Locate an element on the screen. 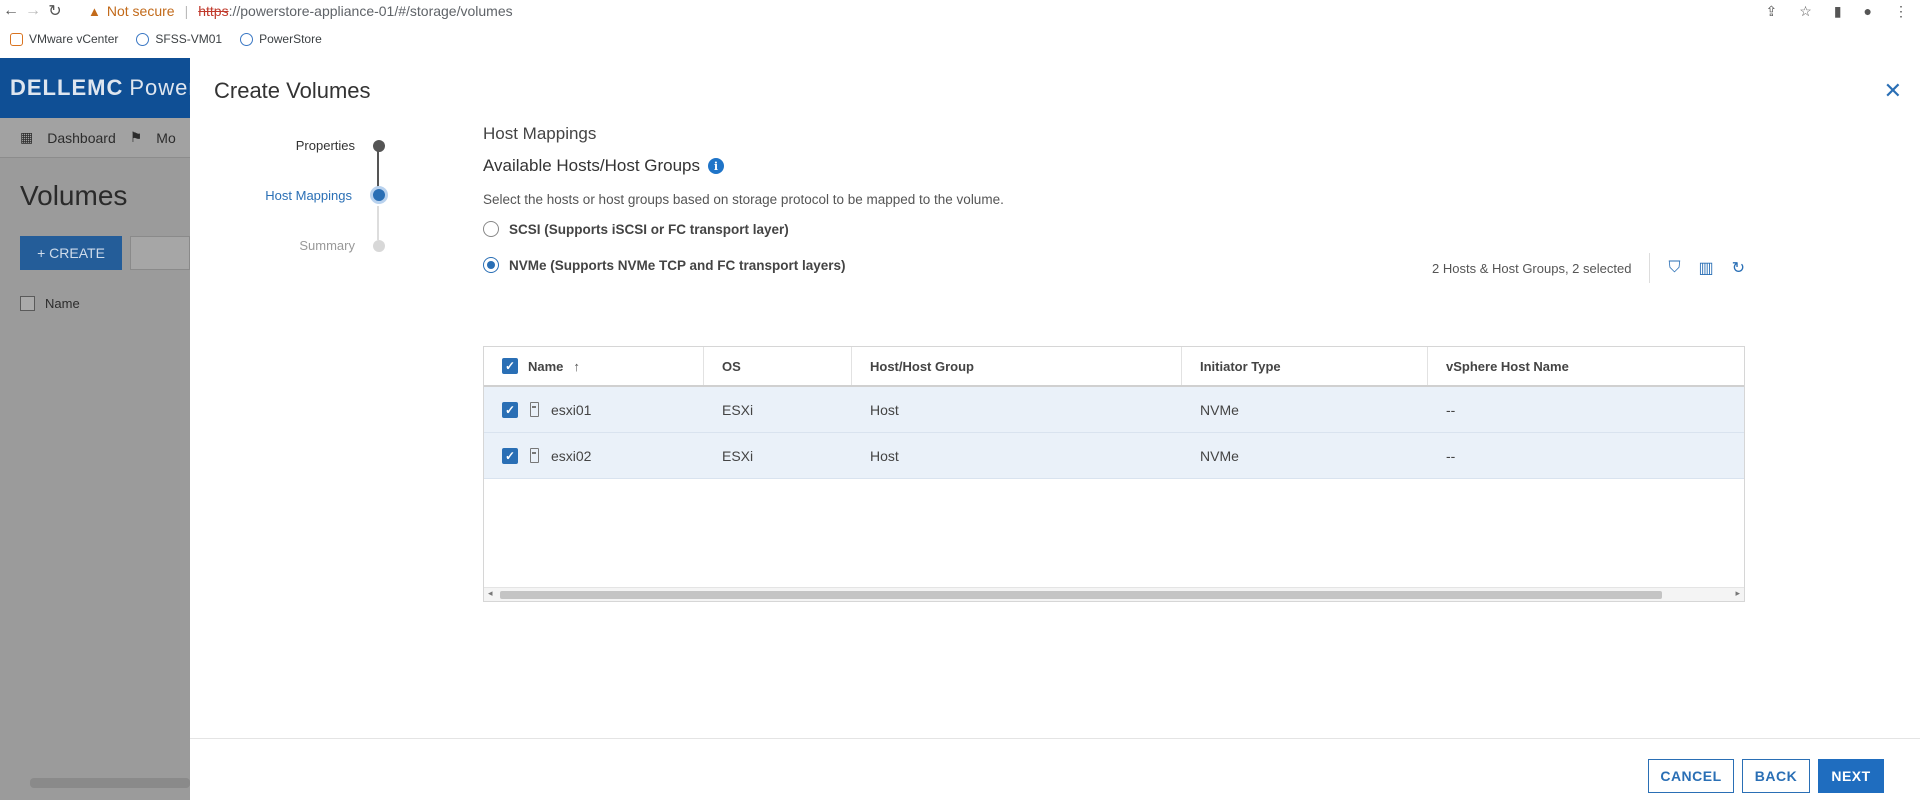 The image size is (1920, 800). sort-asc-icon: ↑ is located at coordinates (576, 366).